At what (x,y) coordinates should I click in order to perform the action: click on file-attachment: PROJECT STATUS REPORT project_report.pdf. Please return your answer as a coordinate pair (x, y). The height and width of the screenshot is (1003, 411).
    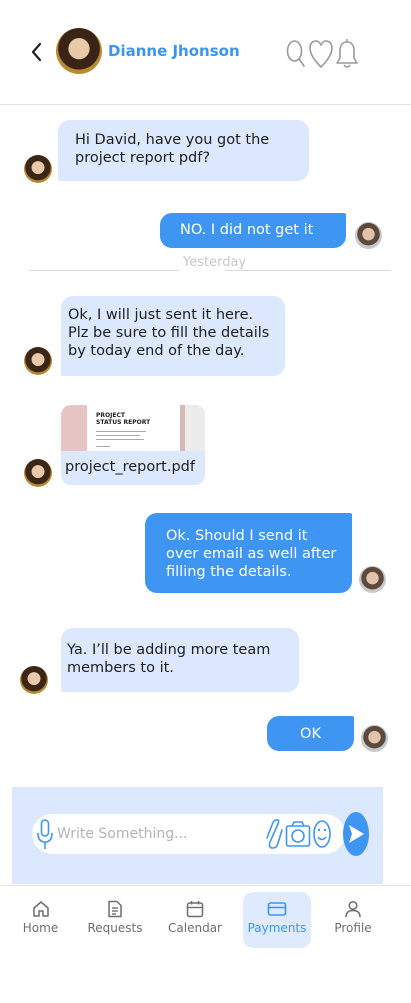
    Looking at the image, I should click on (133, 445).